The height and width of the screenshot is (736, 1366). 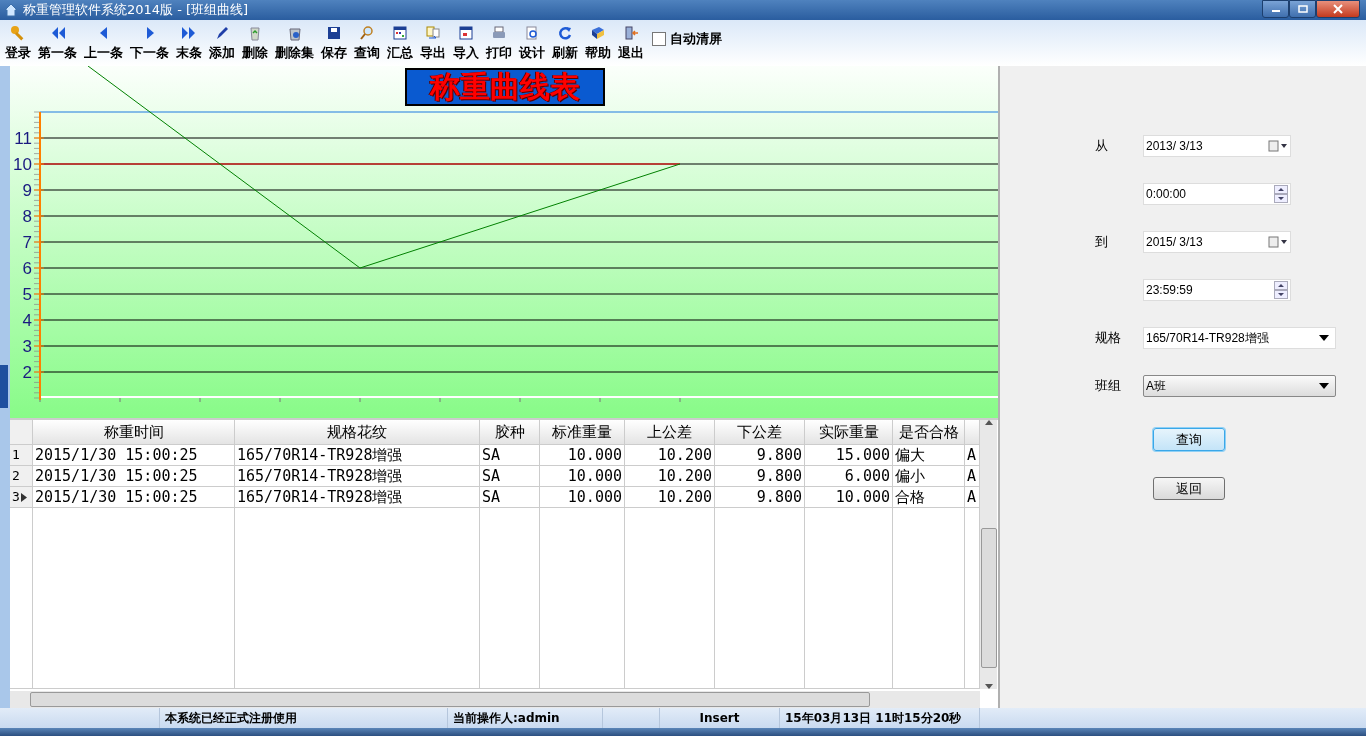 I want to click on column-header: 称重时间, so click(x=134, y=432).